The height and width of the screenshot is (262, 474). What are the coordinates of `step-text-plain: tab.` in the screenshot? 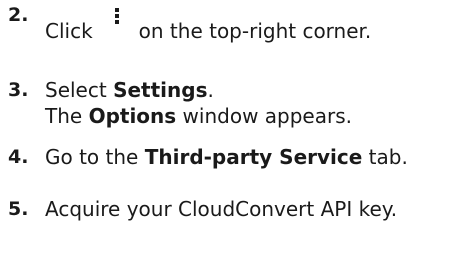 It's located at (385, 157).